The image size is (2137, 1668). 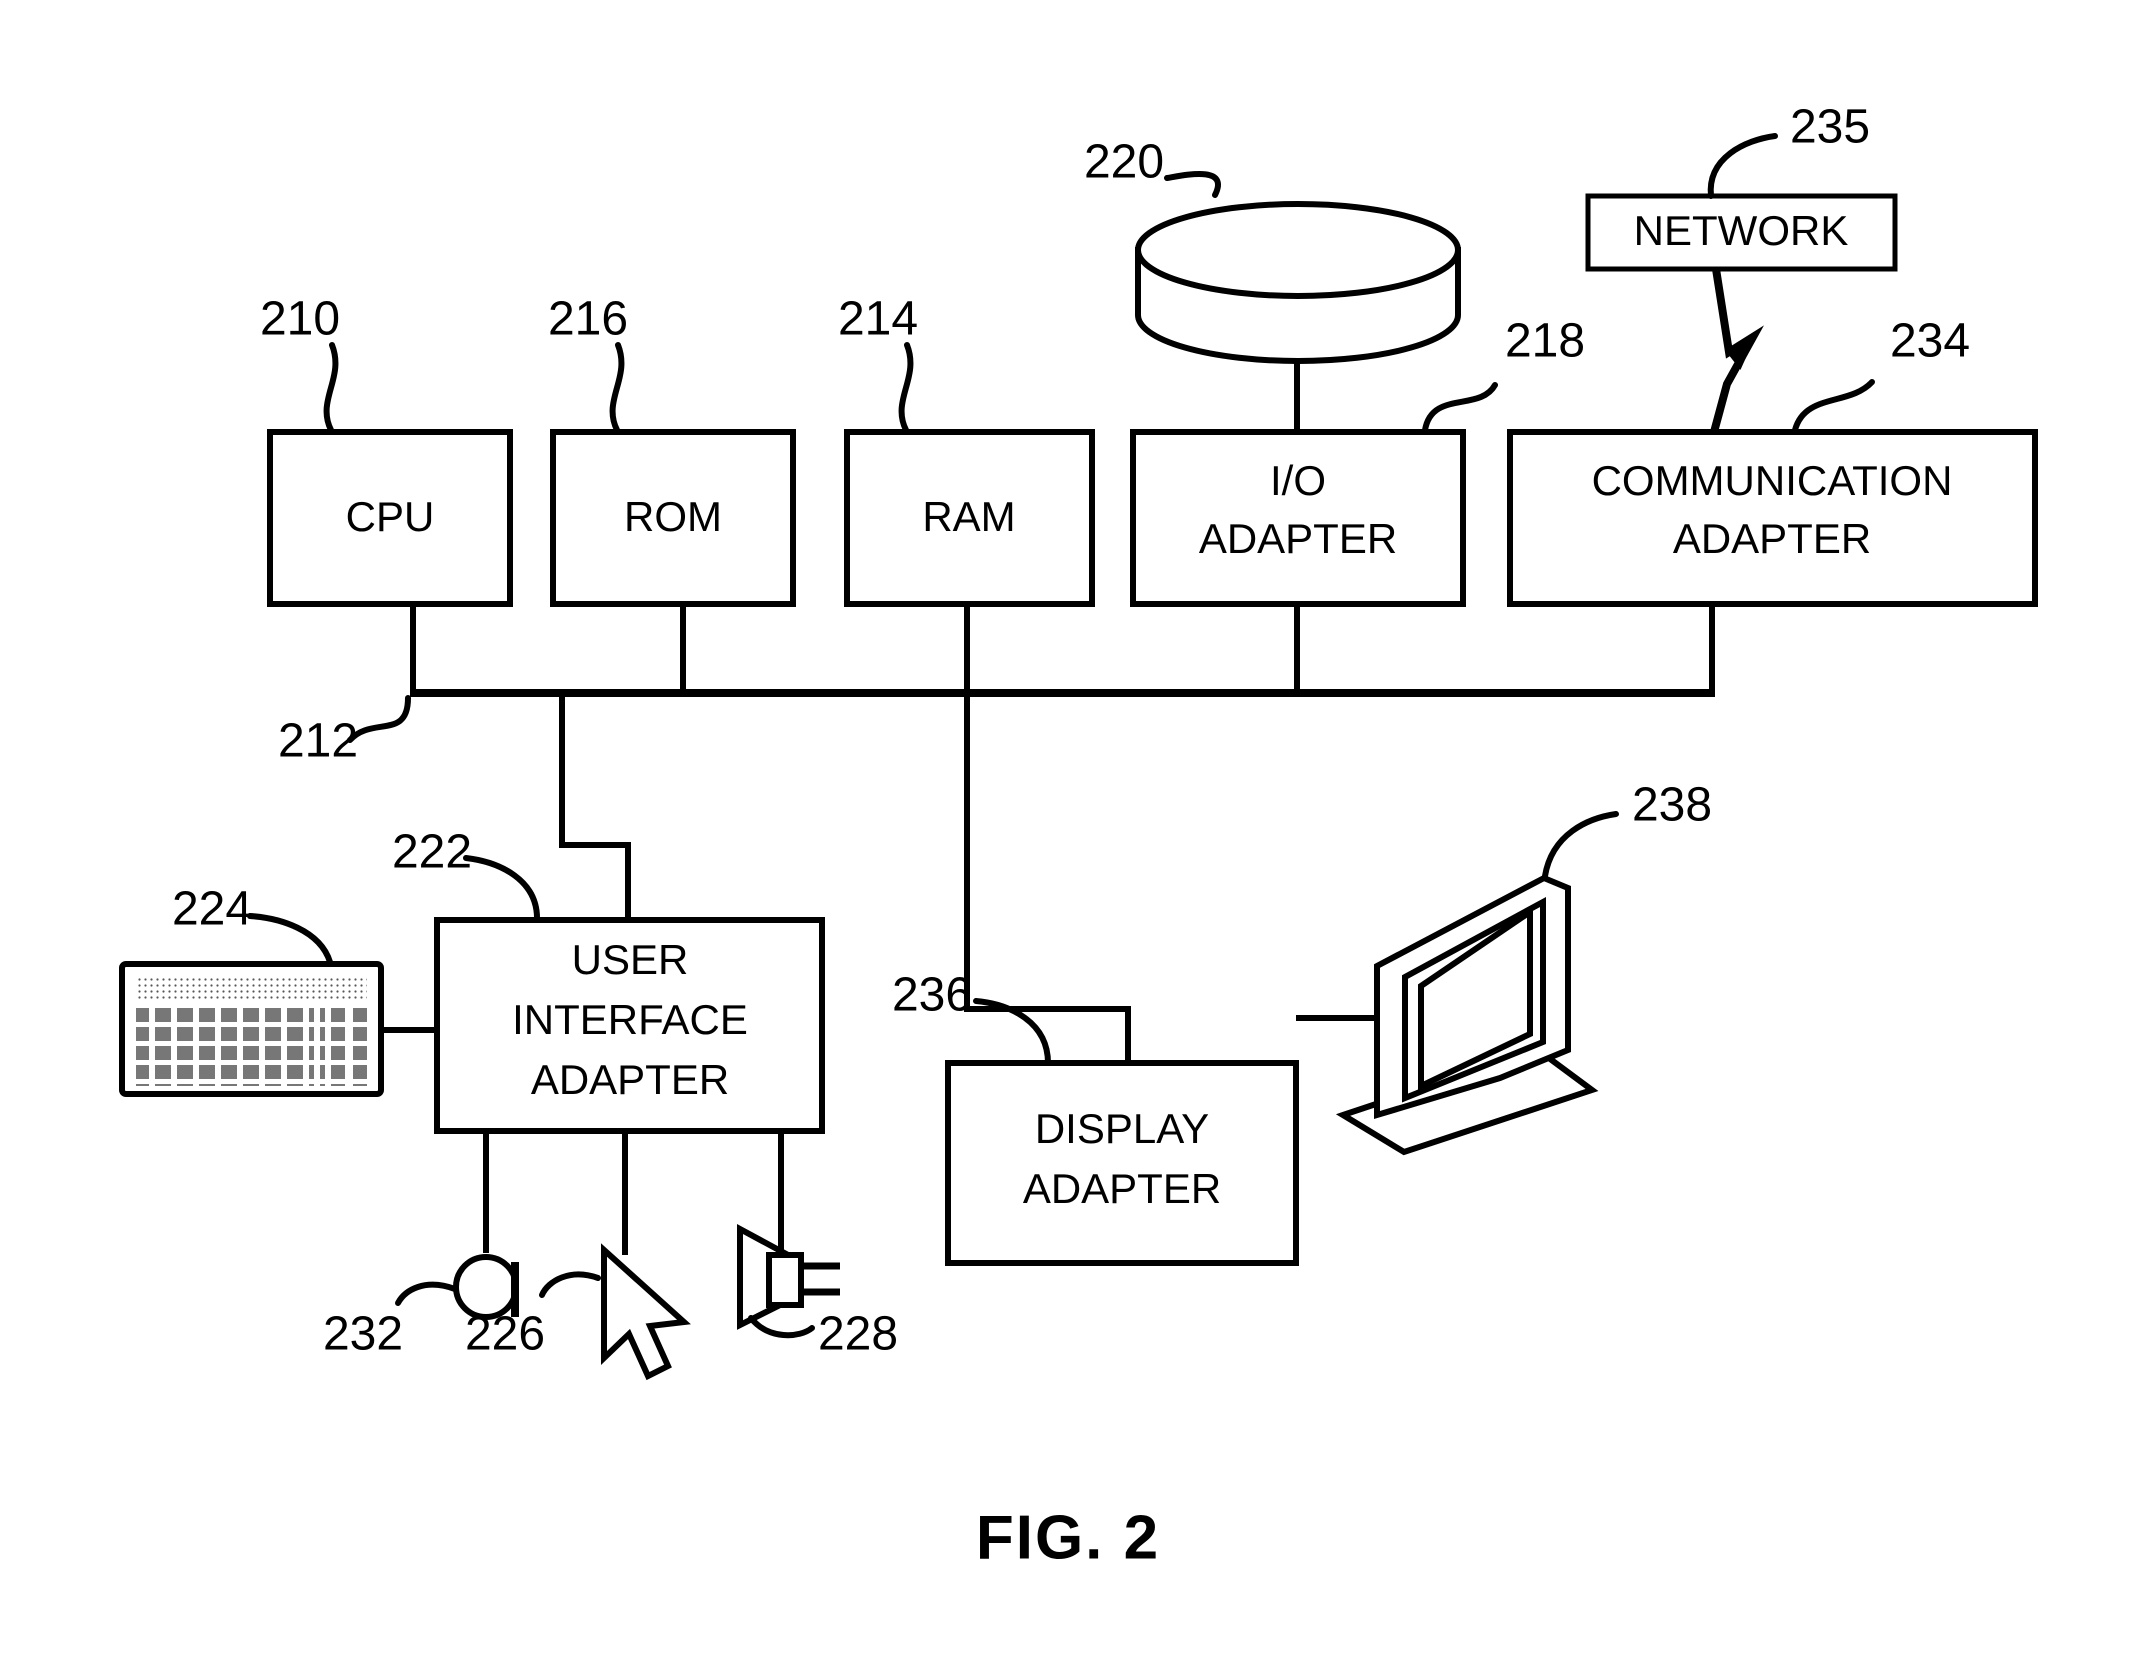 What do you see at coordinates (588, 319) in the screenshot?
I see `ref-216: 216` at bounding box center [588, 319].